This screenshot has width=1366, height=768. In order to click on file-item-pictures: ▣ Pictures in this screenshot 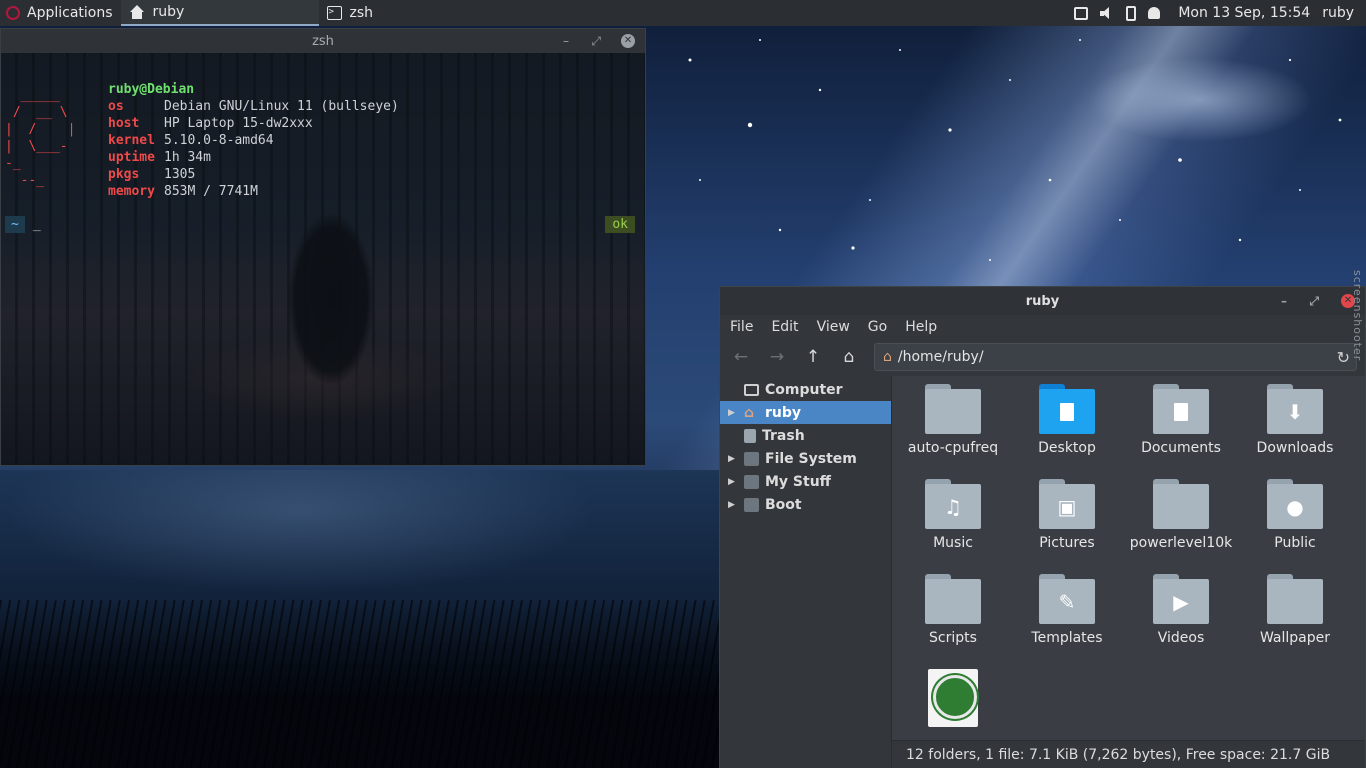, I will do `click(1067, 526)`.